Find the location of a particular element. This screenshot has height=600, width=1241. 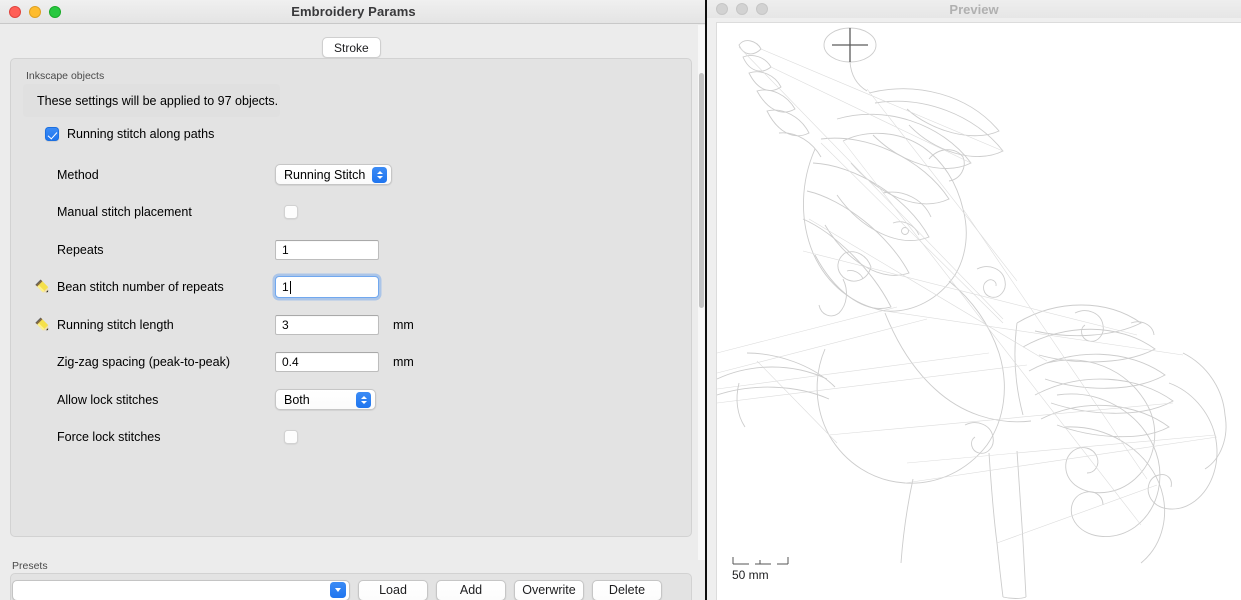

control-zigzag-spacing: 0.4 mm is located at coordinates (344, 362).